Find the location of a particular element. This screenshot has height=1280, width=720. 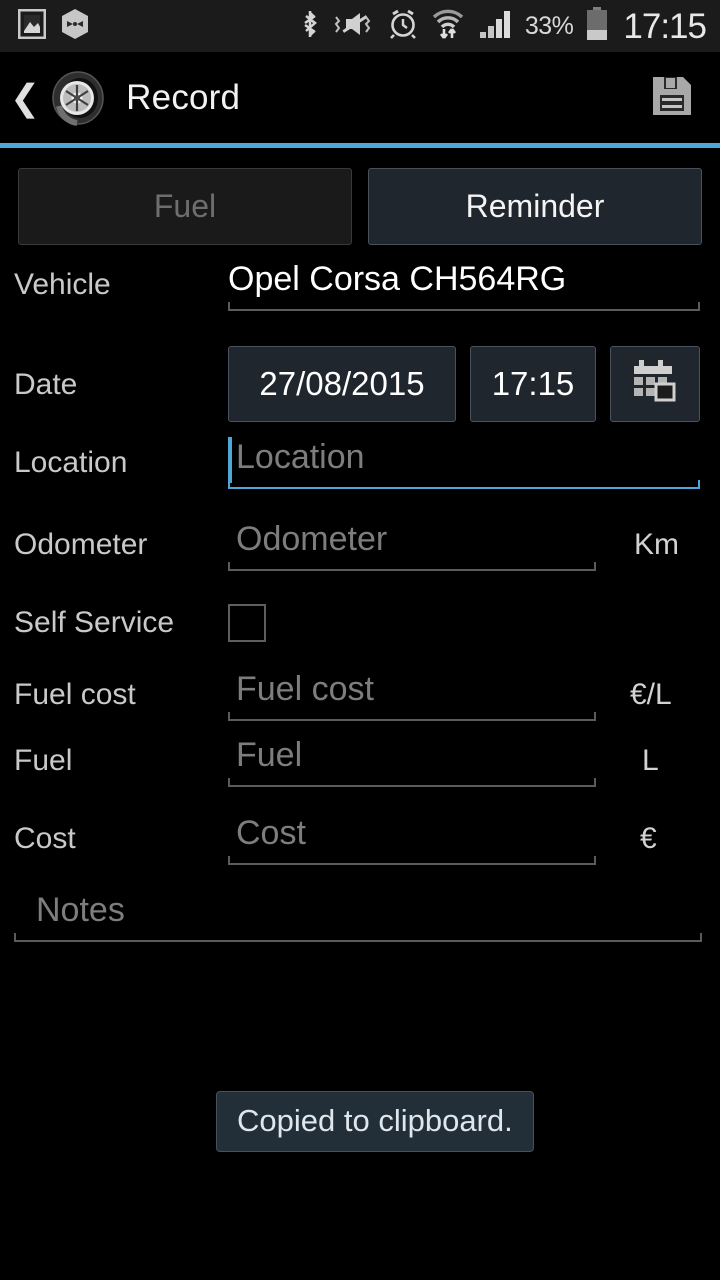

battery-percent-label: 33% is located at coordinates (549, 25).